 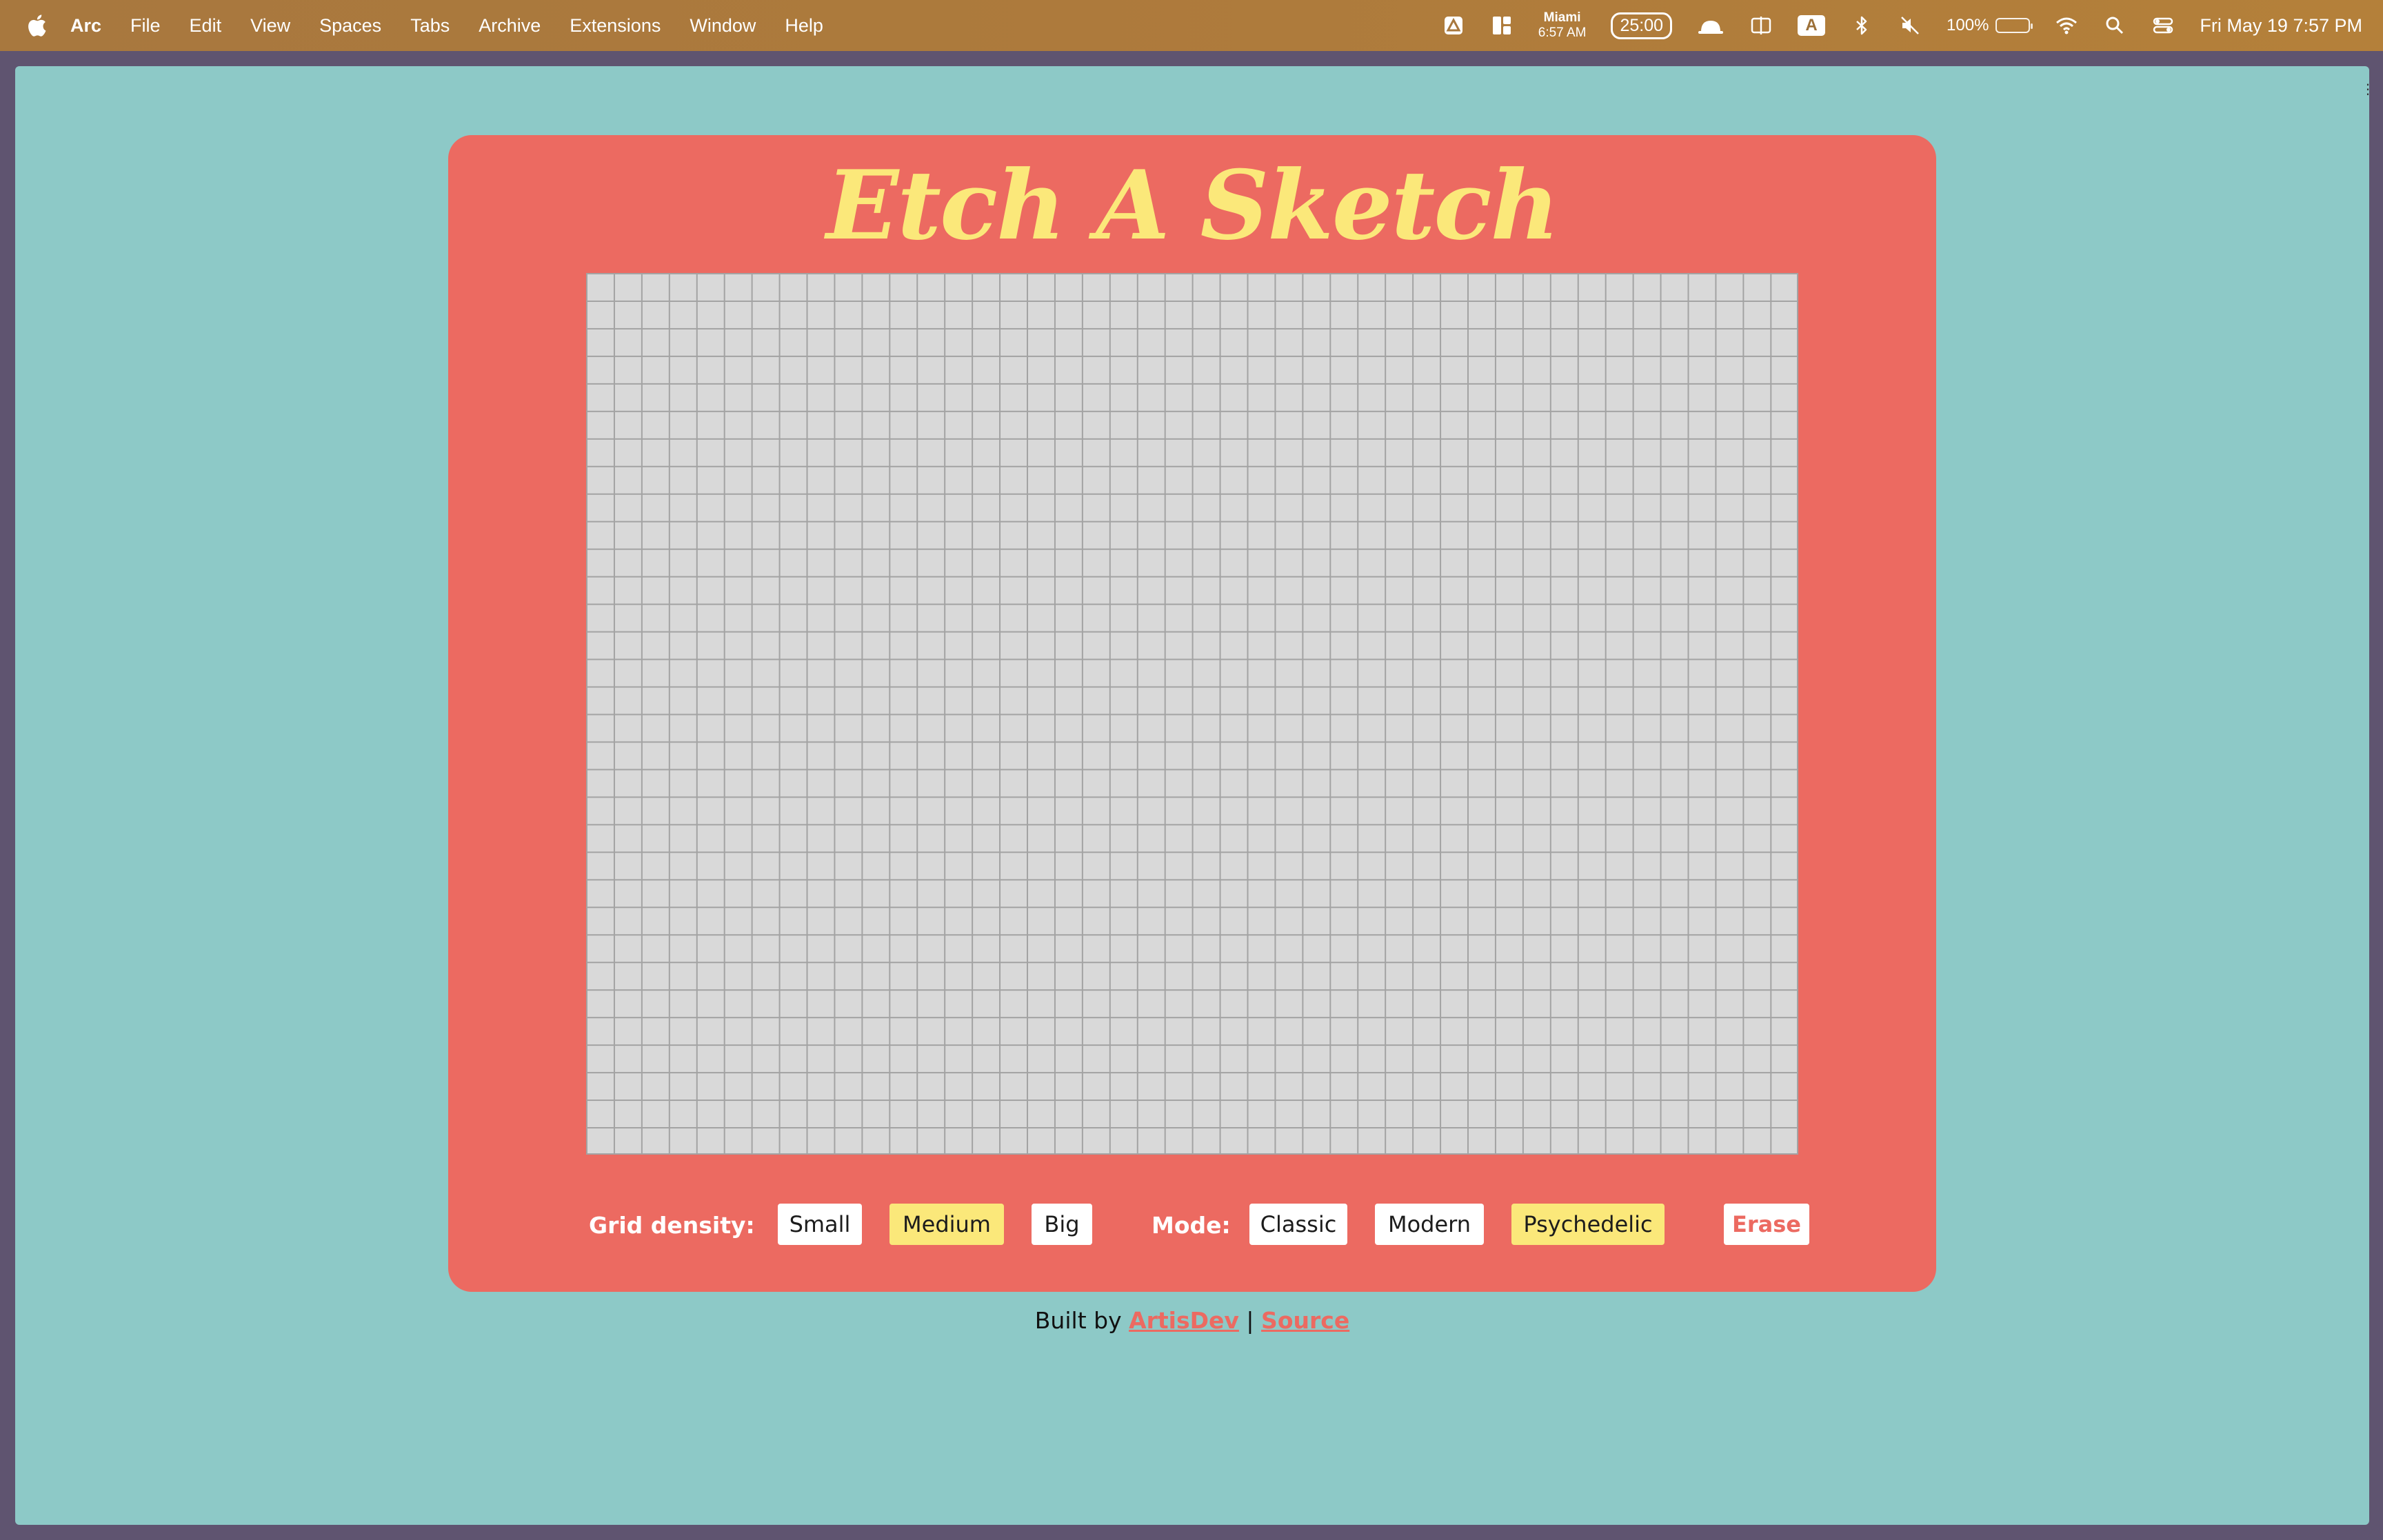 I want to click on apple-logo-icon, so click(x=36, y=26).